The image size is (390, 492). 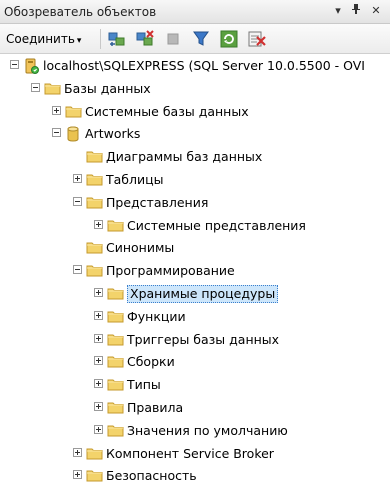 I want to click on tree-node: Триггеры базы данных, so click(x=195, y=340).